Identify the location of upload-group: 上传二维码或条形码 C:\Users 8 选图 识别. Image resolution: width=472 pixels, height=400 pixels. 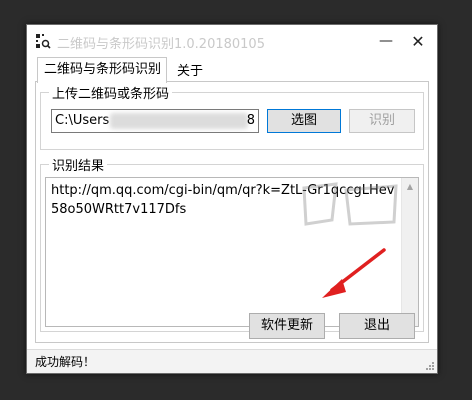
(232, 116).